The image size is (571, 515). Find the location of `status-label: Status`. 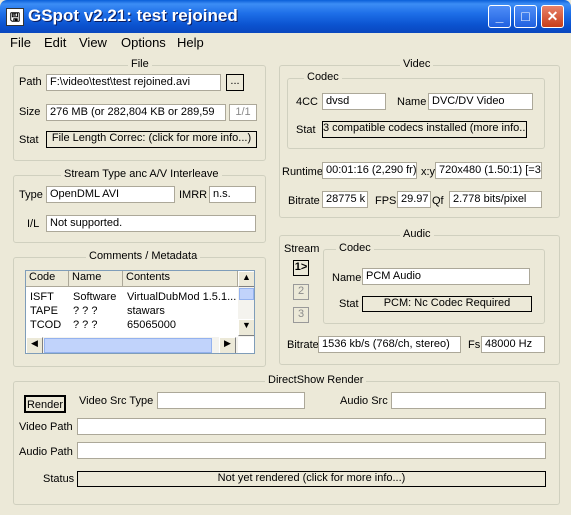

status-label: Status is located at coordinates (59, 479).